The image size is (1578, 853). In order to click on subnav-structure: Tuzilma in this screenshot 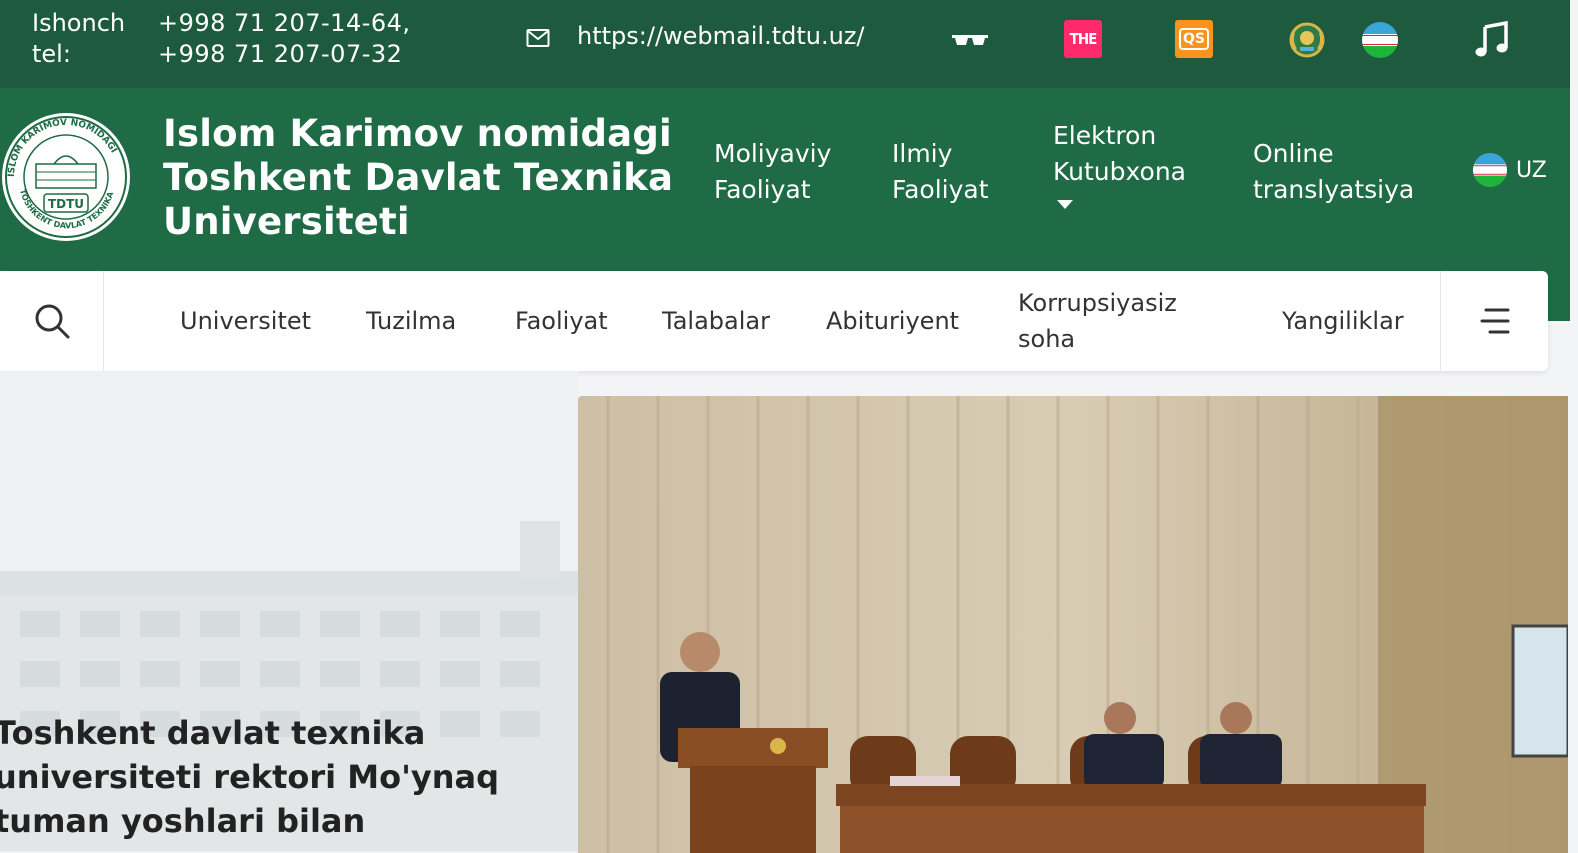, I will do `click(411, 321)`.